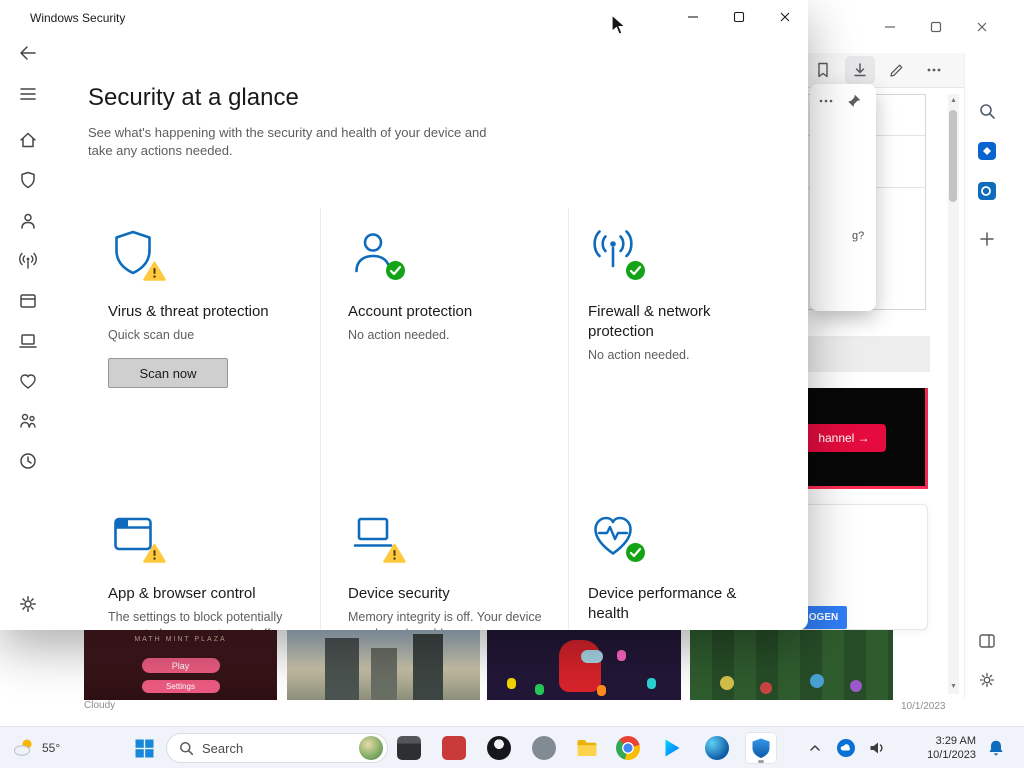 Image resolution: width=1024 pixels, height=768 pixels. I want to click on minimize-button, so click(693, 17).